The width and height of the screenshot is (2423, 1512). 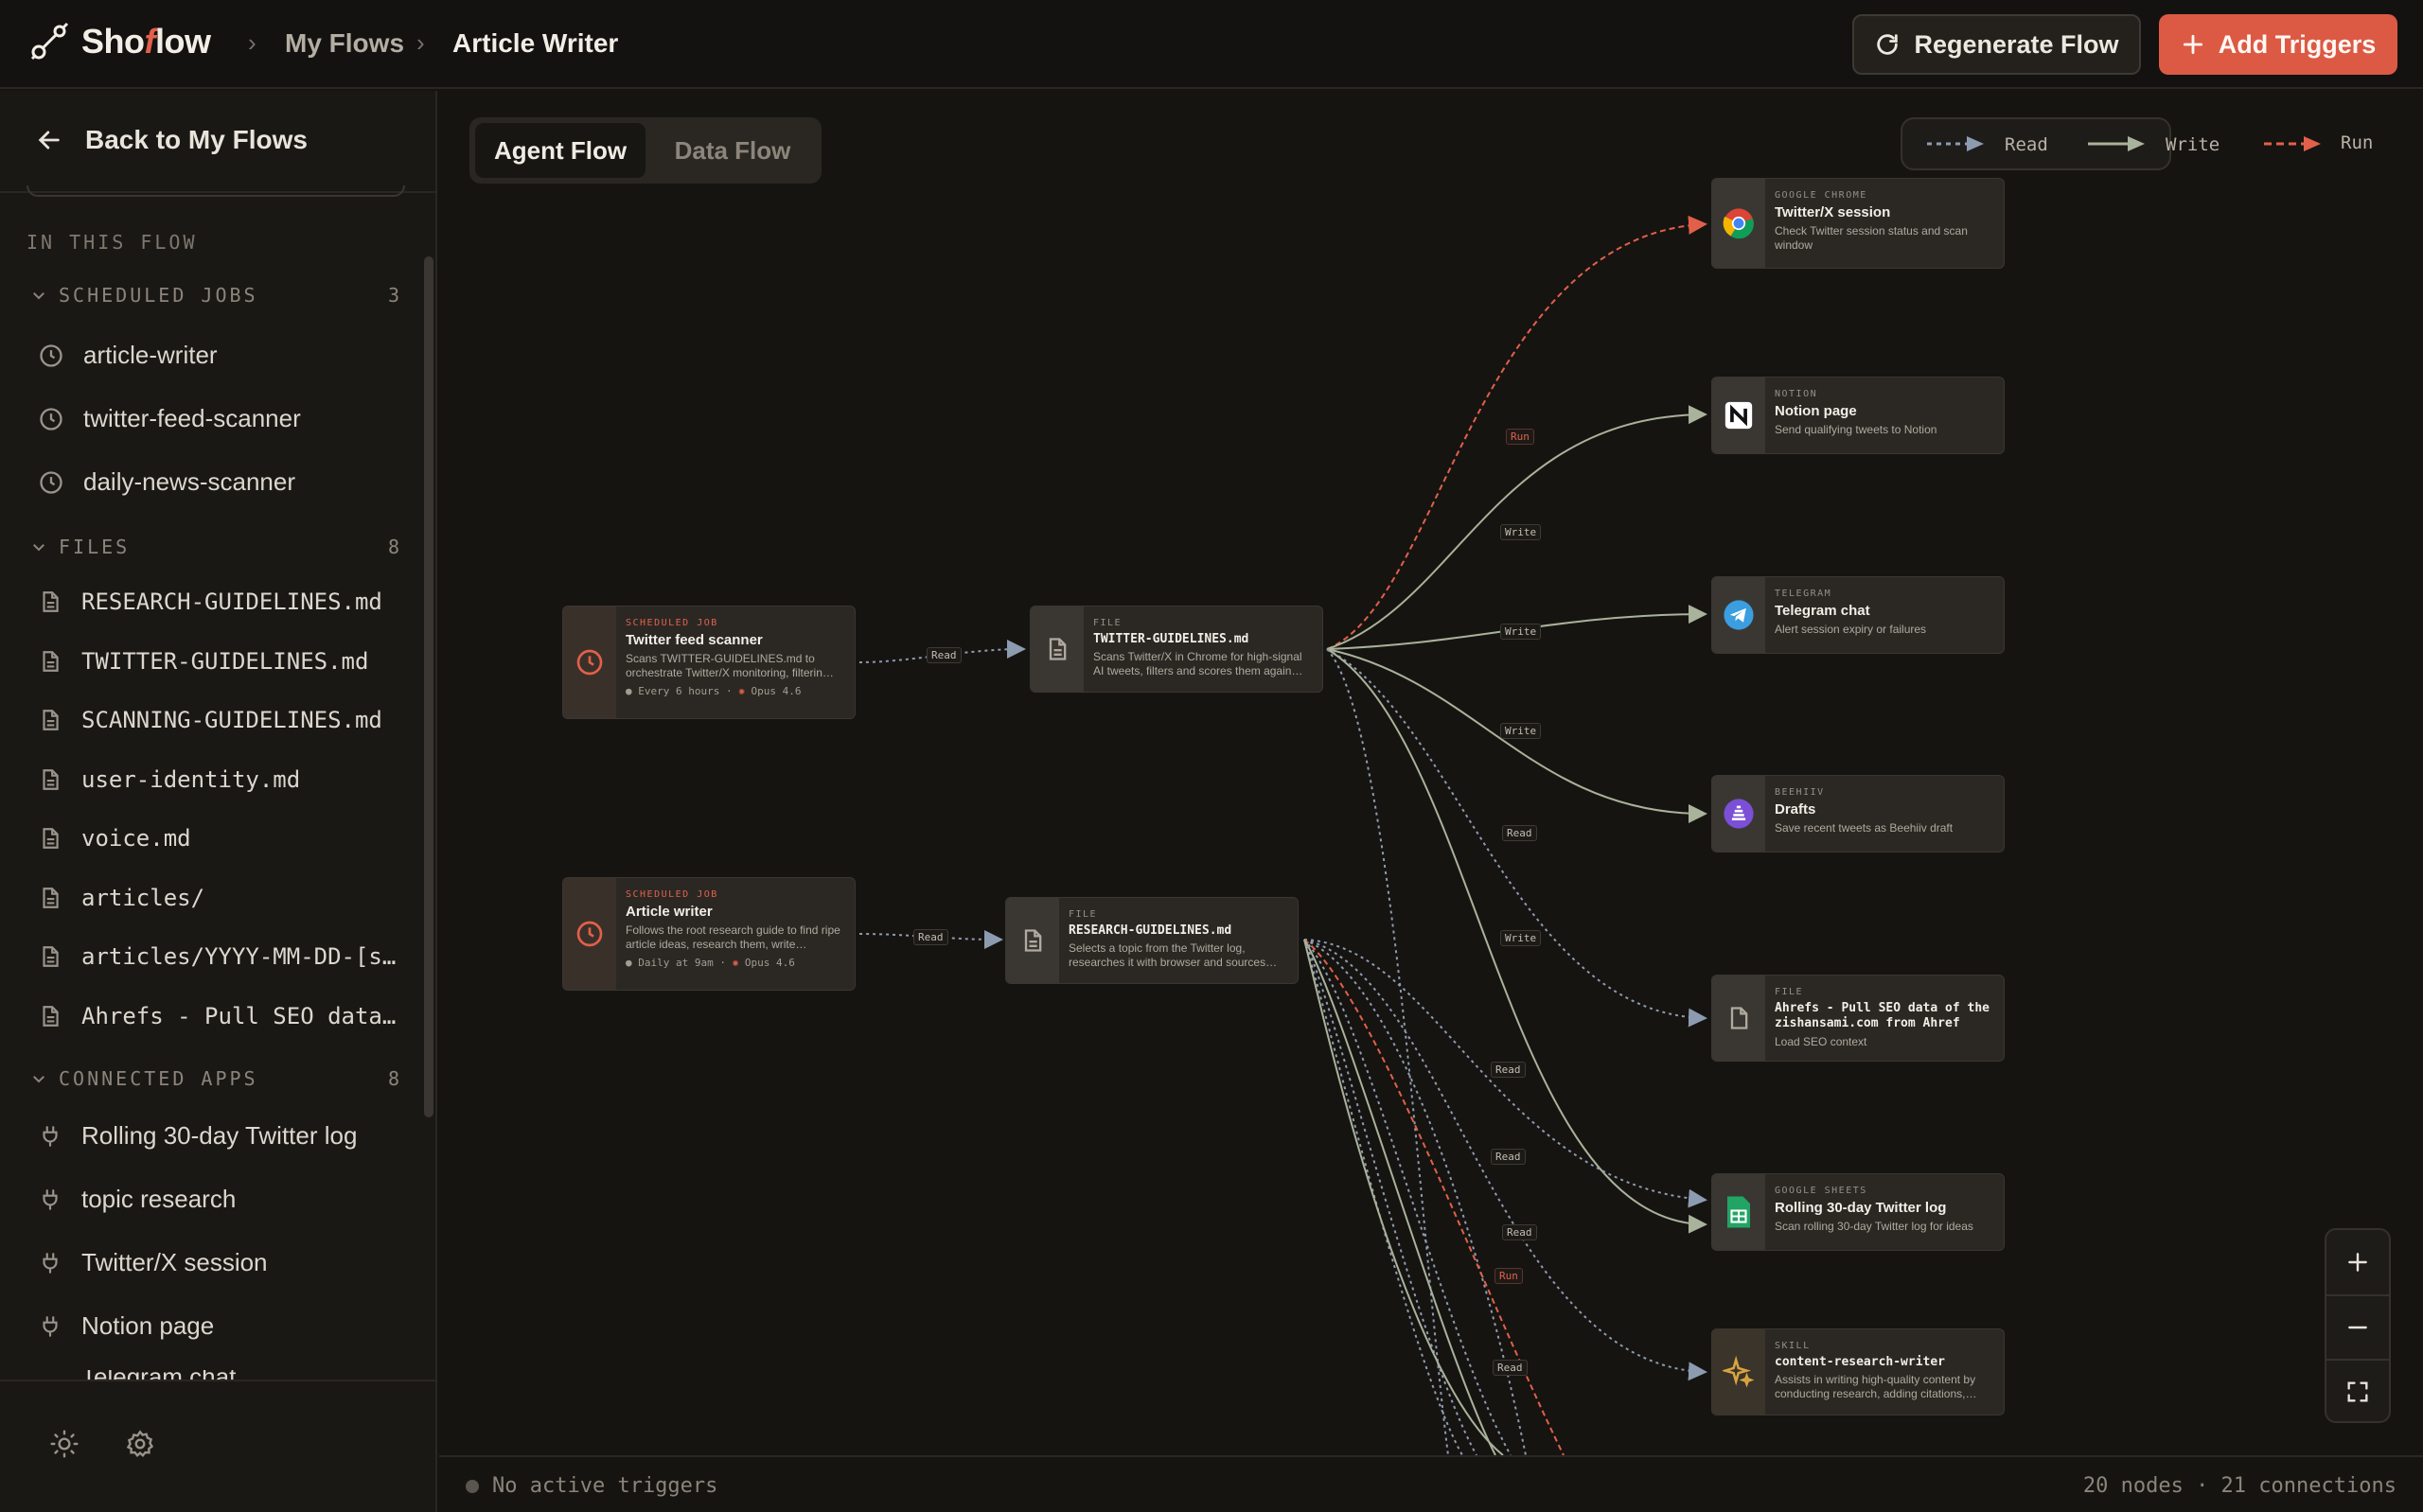 What do you see at coordinates (1955, 143) in the screenshot?
I see `read-line-icon` at bounding box center [1955, 143].